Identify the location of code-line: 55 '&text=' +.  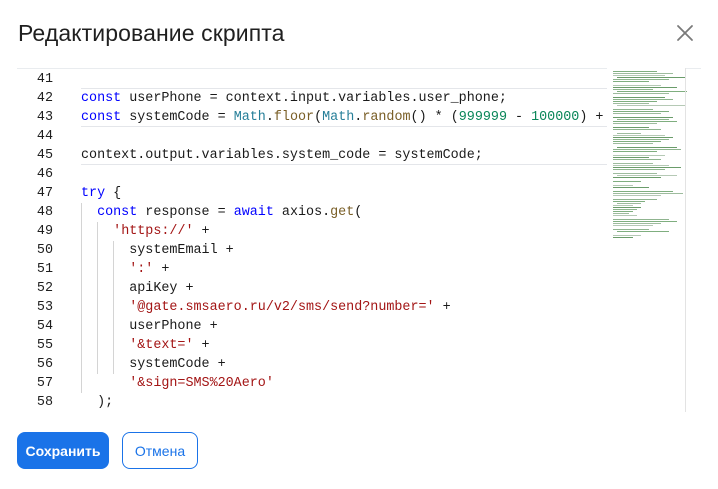
(312, 345).